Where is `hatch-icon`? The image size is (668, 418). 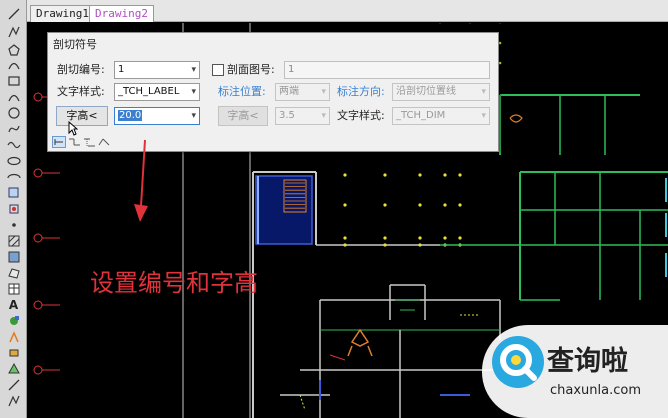 hatch-icon is located at coordinates (13, 240).